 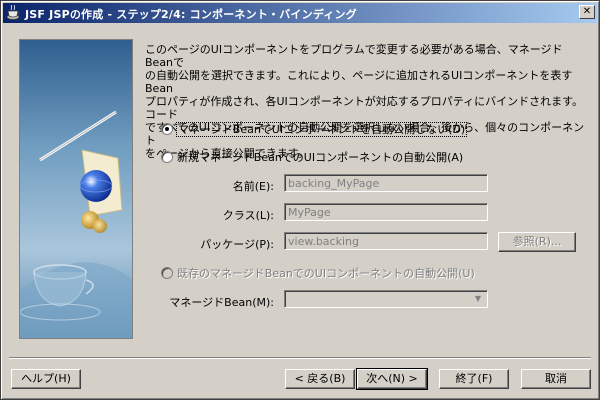 I want to click on wizard-graphic-icon, so click(x=76, y=189).